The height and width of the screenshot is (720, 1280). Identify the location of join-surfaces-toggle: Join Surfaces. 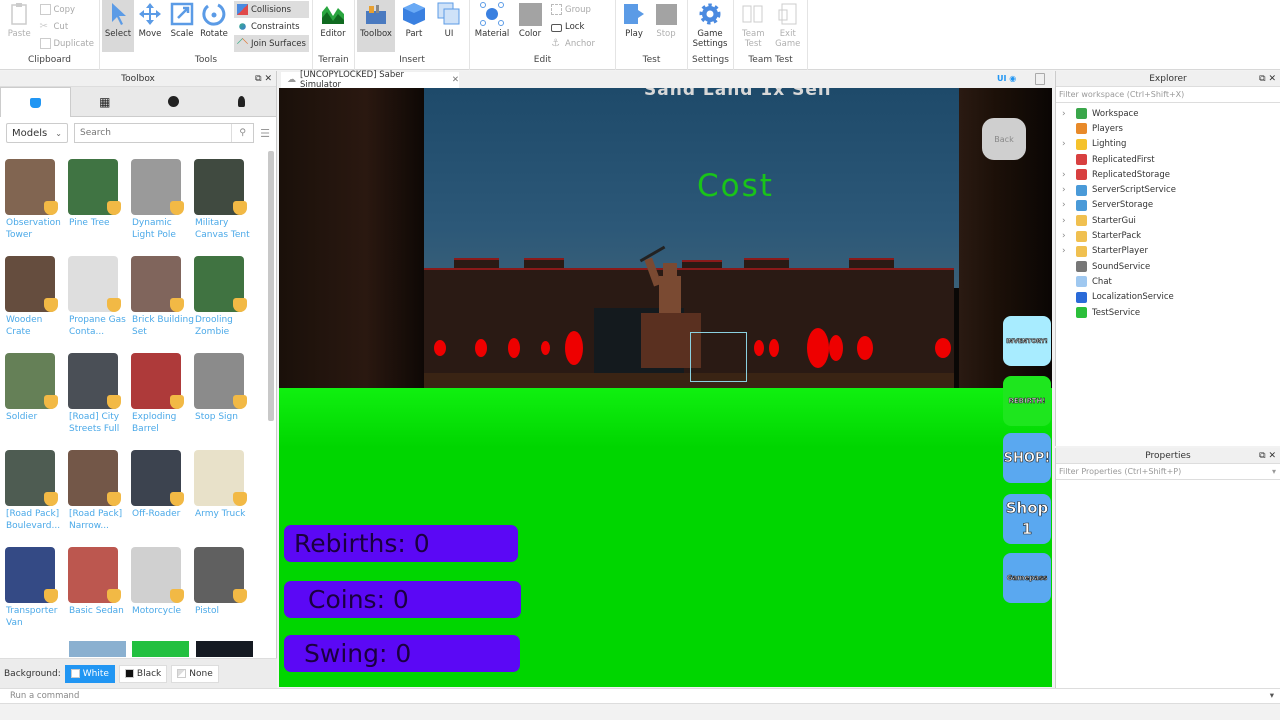
(271, 43).